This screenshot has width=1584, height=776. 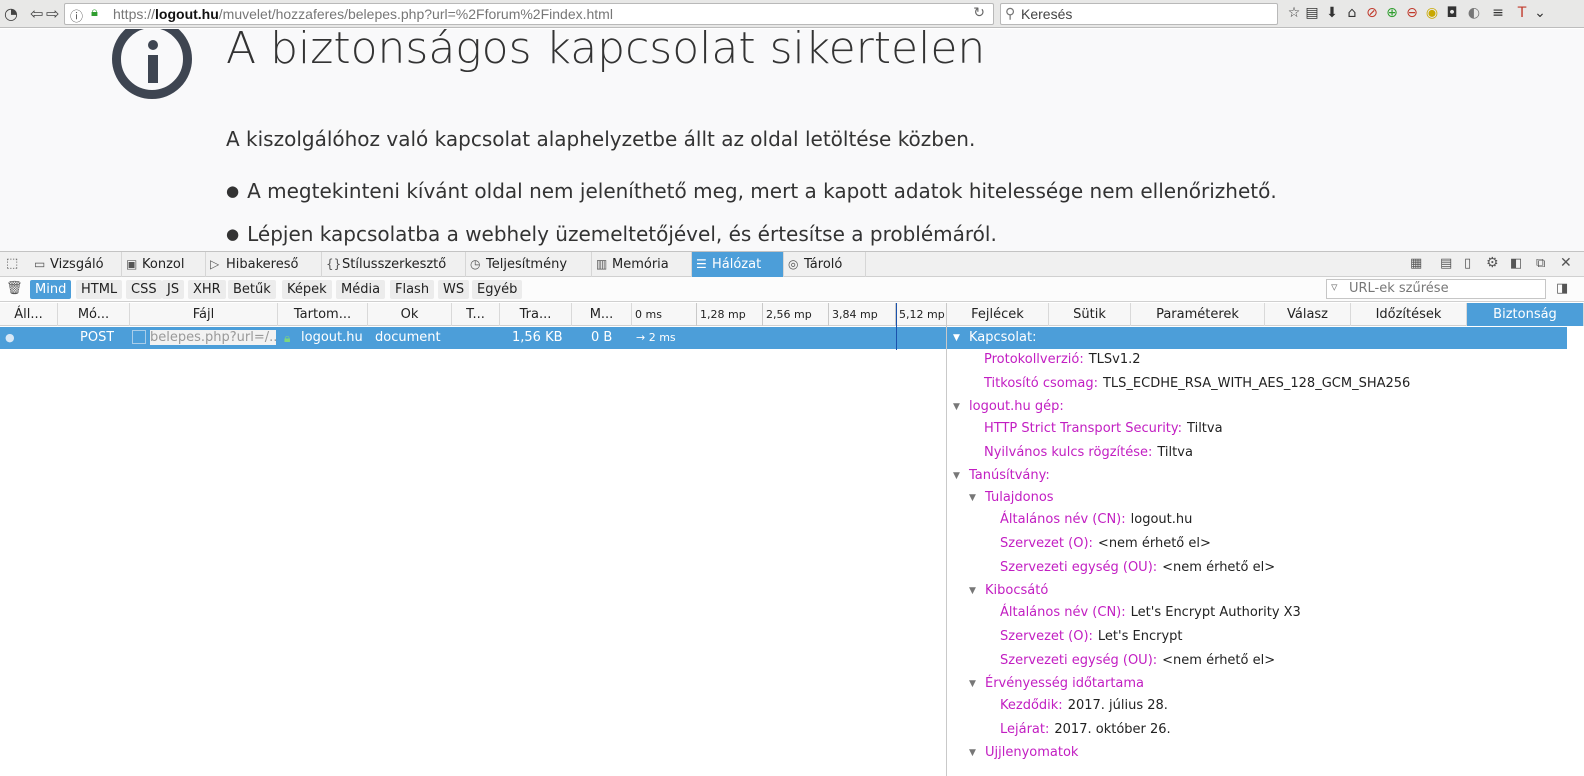 I want to click on lock-icon: 🔒︎, so click(x=94, y=12).